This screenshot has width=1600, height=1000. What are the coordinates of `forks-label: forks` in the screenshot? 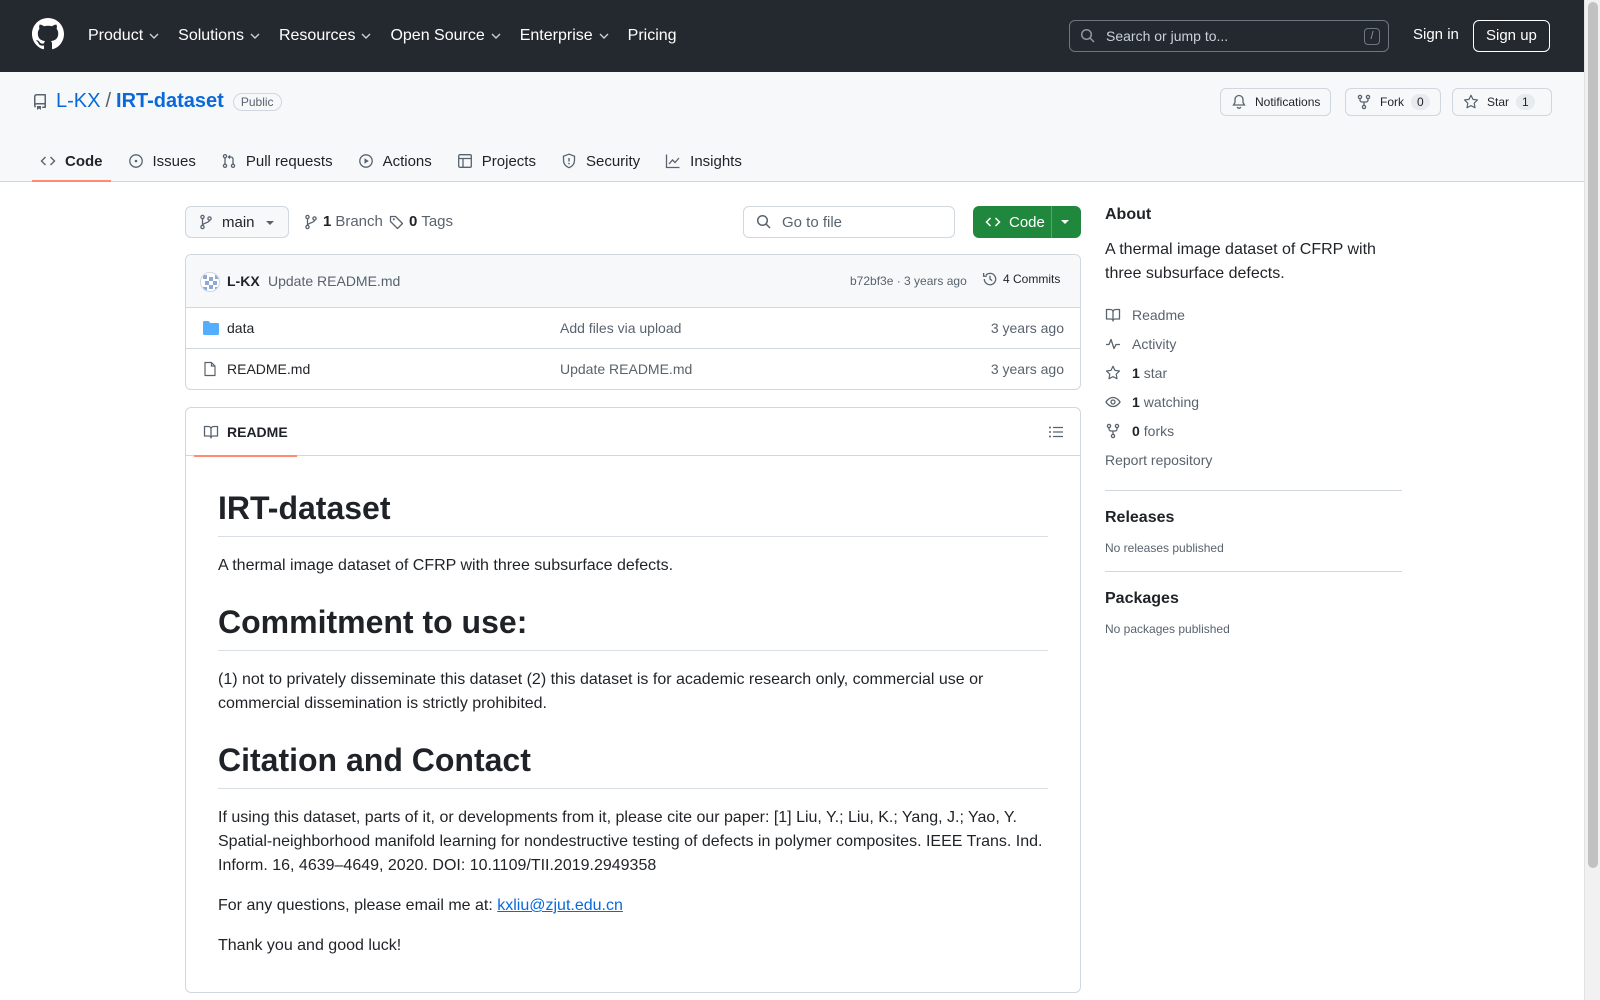 It's located at (1159, 430).